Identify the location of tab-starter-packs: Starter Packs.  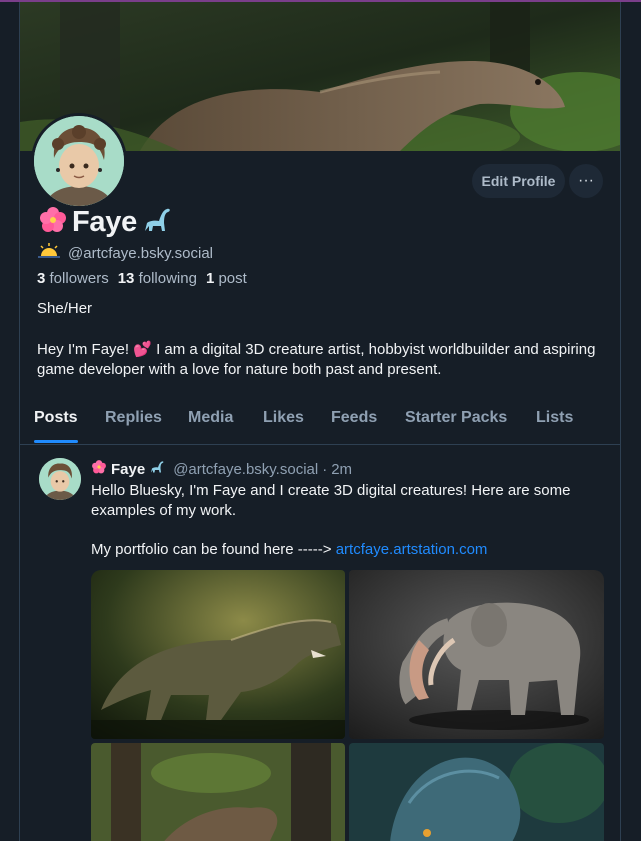
(456, 418).